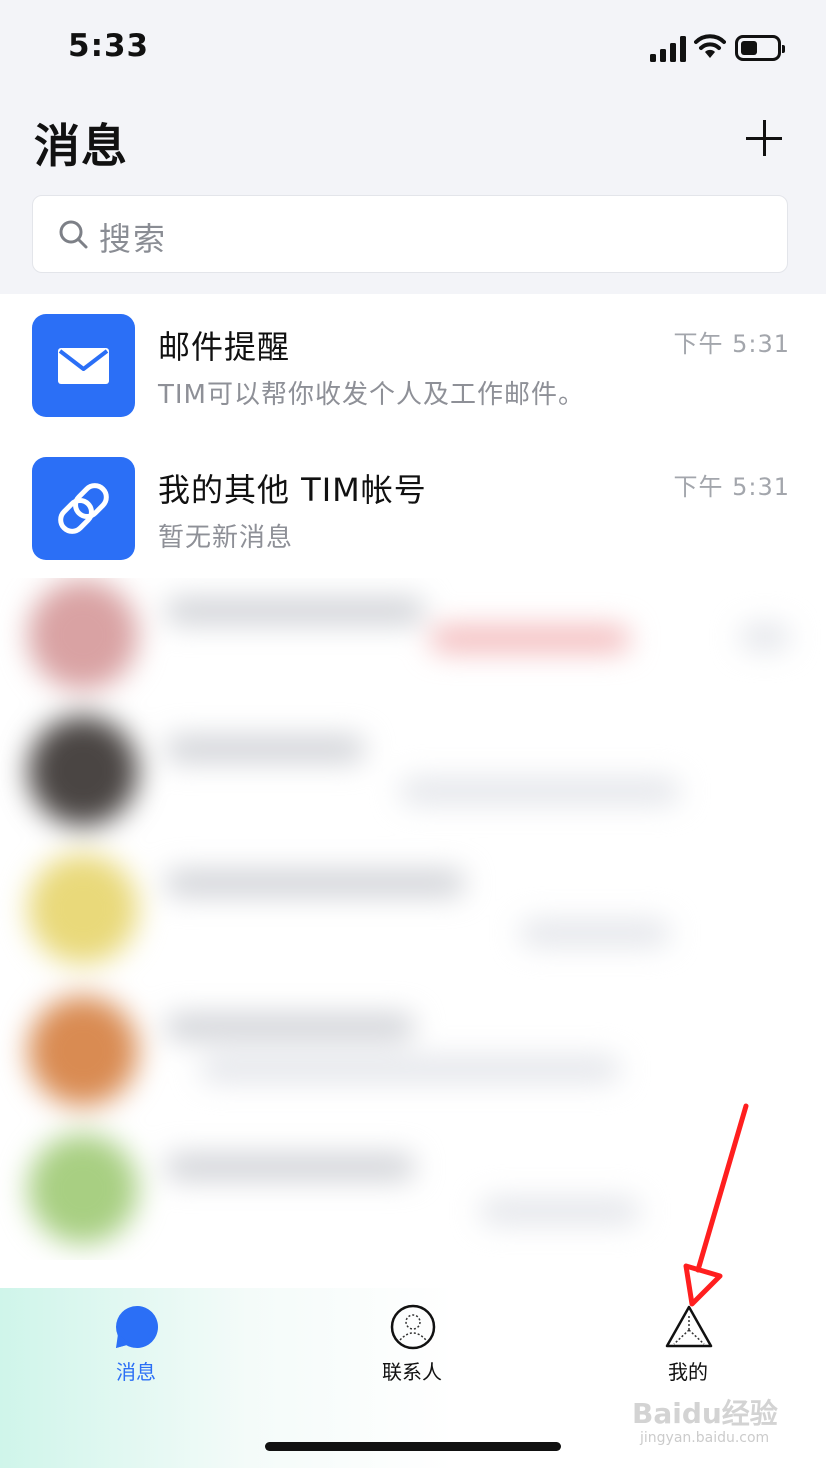 Image resolution: width=826 pixels, height=1468 pixels. What do you see at coordinates (710, 46) in the screenshot?
I see `wifi-icon` at bounding box center [710, 46].